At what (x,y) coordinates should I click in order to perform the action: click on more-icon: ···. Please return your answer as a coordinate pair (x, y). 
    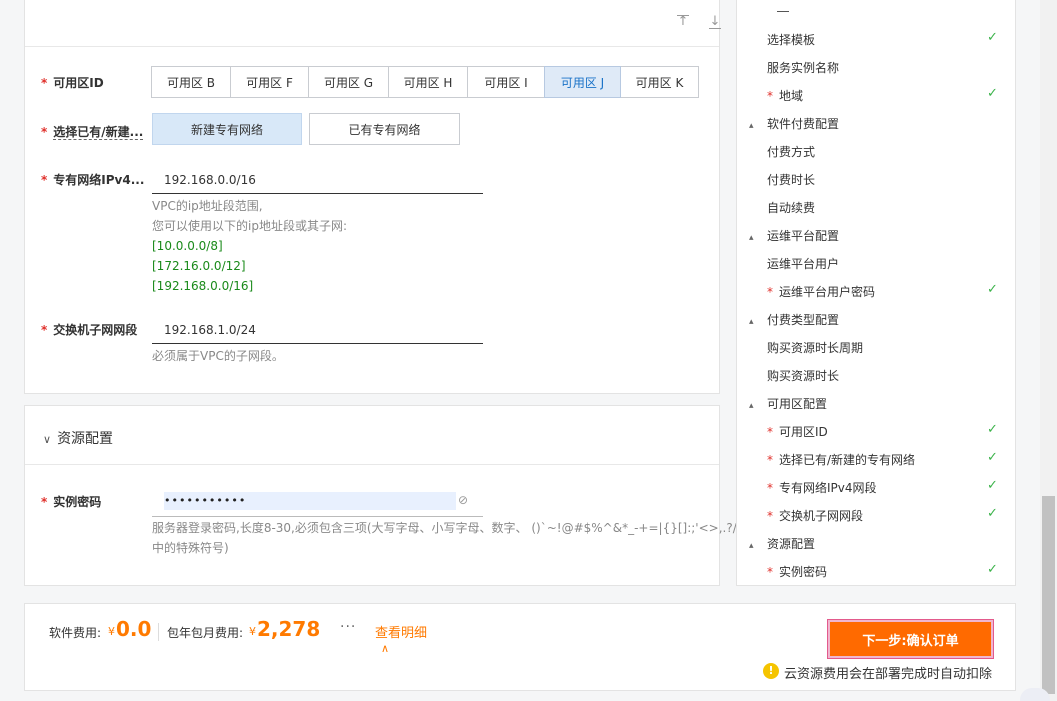
    Looking at the image, I should click on (348, 627).